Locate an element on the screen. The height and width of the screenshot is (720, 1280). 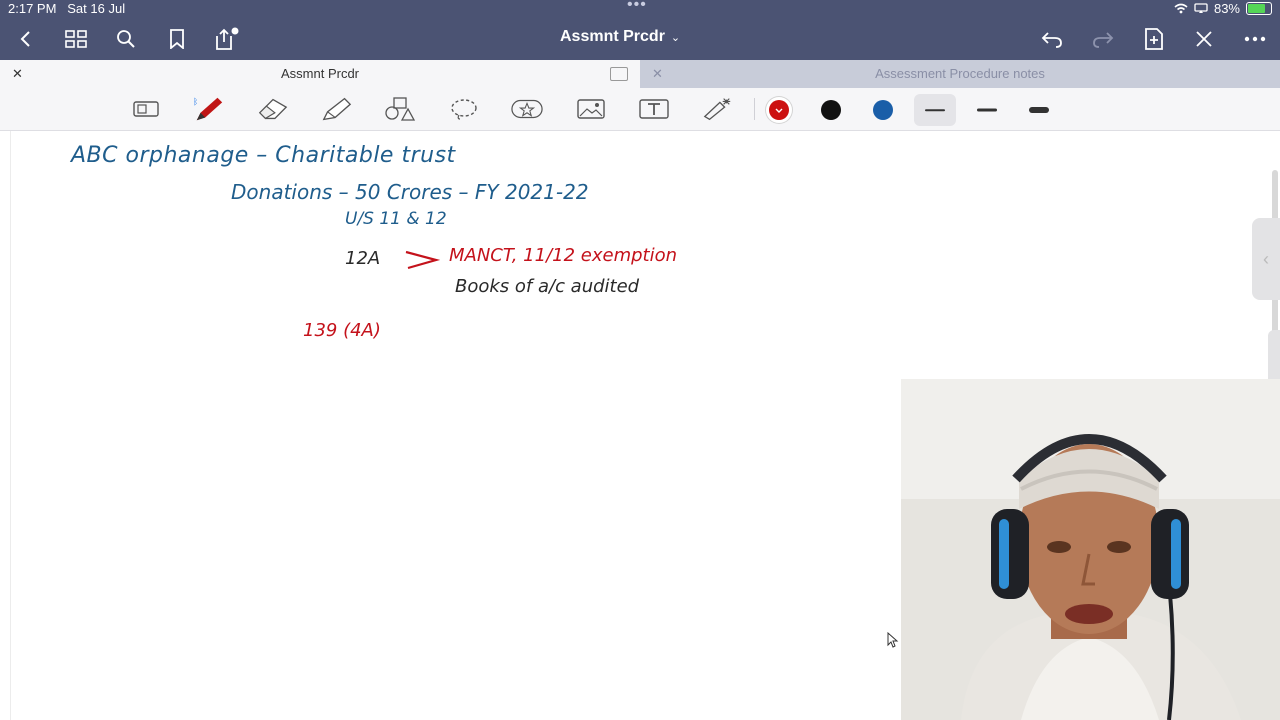
navigation-bar: Assmnt Prcdr ⌄ is located at coordinates (640, 39).